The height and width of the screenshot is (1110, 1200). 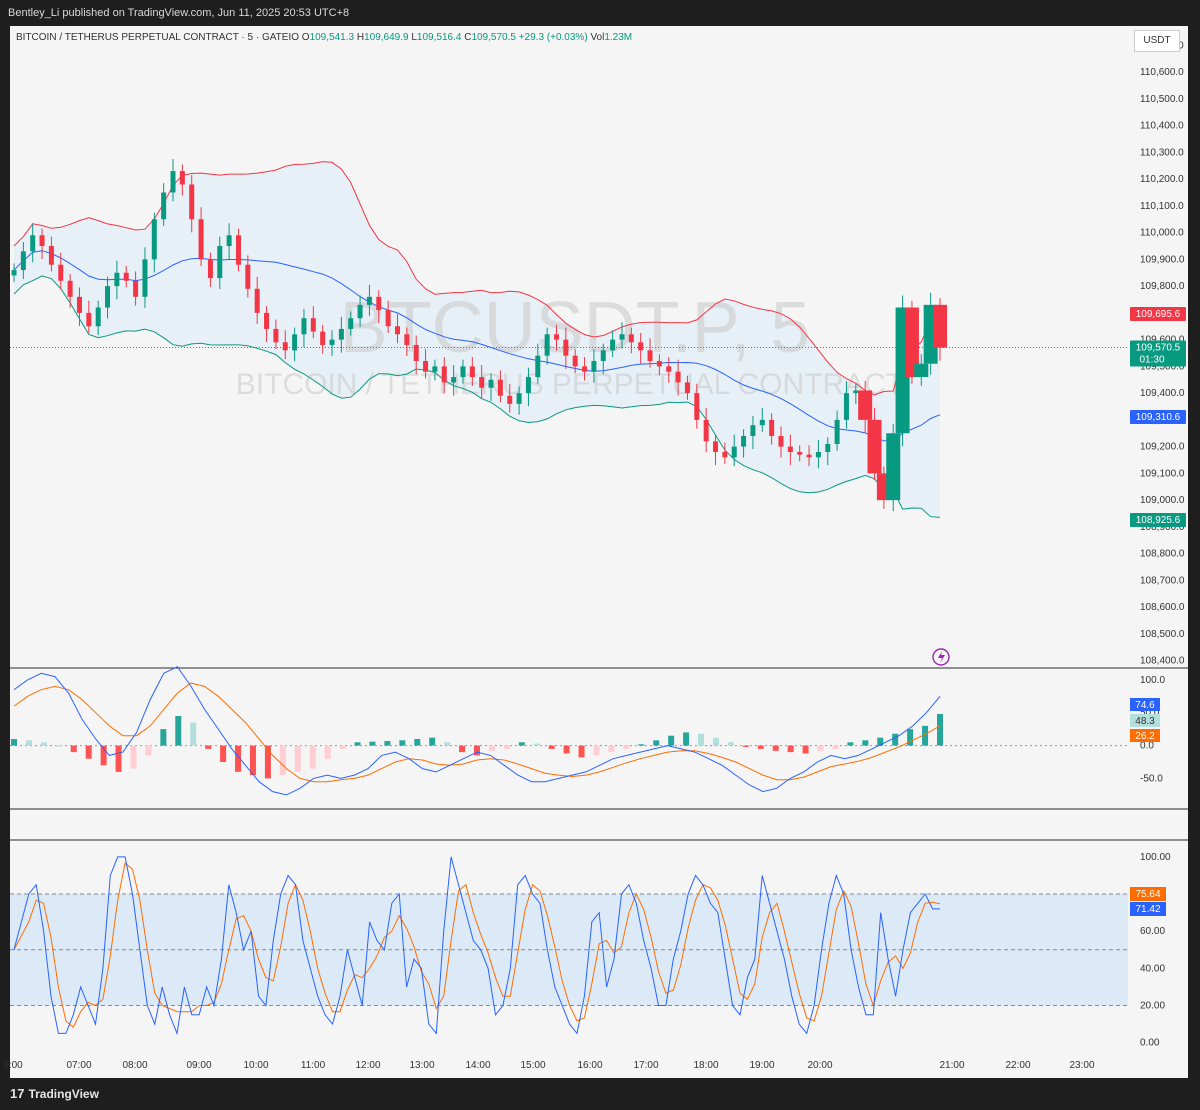 I want to click on high-label: H, so click(x=360, y=37).